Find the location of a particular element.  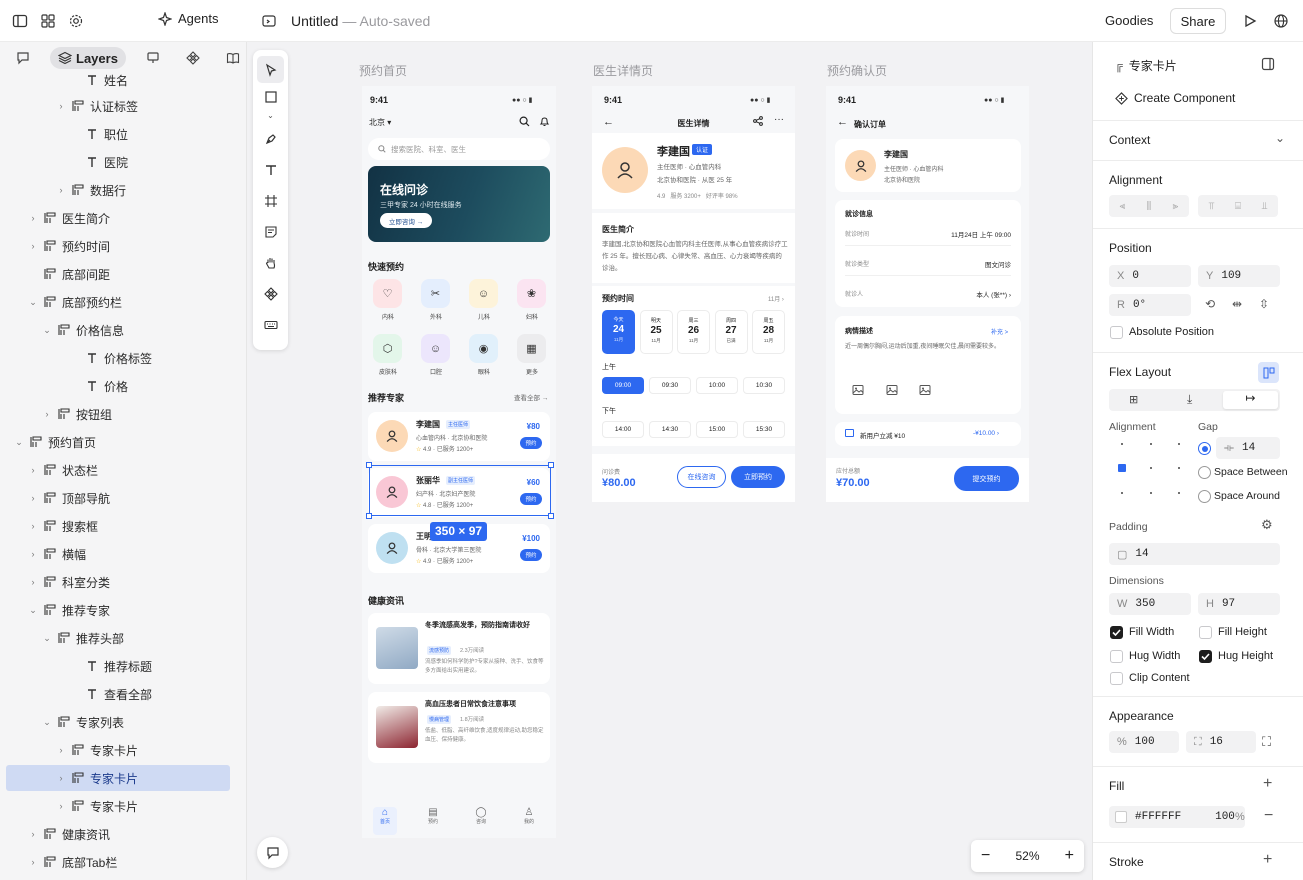

layer-row: › 状态栏 is located at coordinates (118, 470).